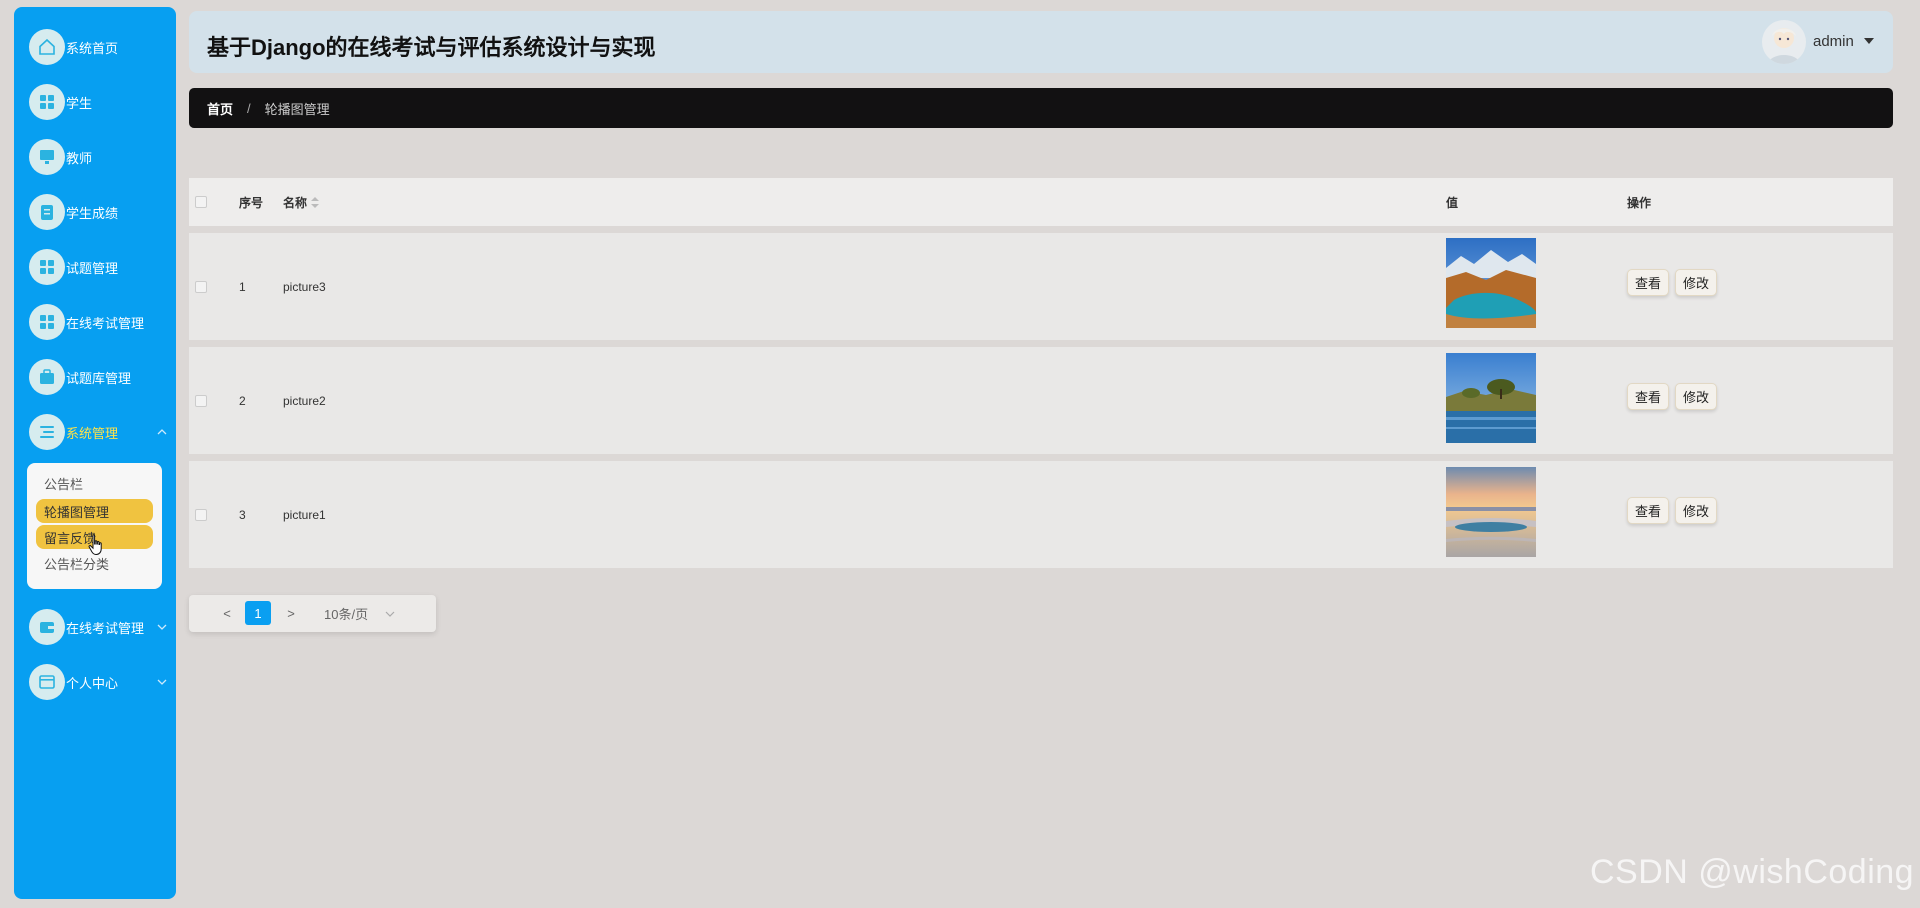  I want to click on sidebar-item-home: 系统首页, so click(99, 47).